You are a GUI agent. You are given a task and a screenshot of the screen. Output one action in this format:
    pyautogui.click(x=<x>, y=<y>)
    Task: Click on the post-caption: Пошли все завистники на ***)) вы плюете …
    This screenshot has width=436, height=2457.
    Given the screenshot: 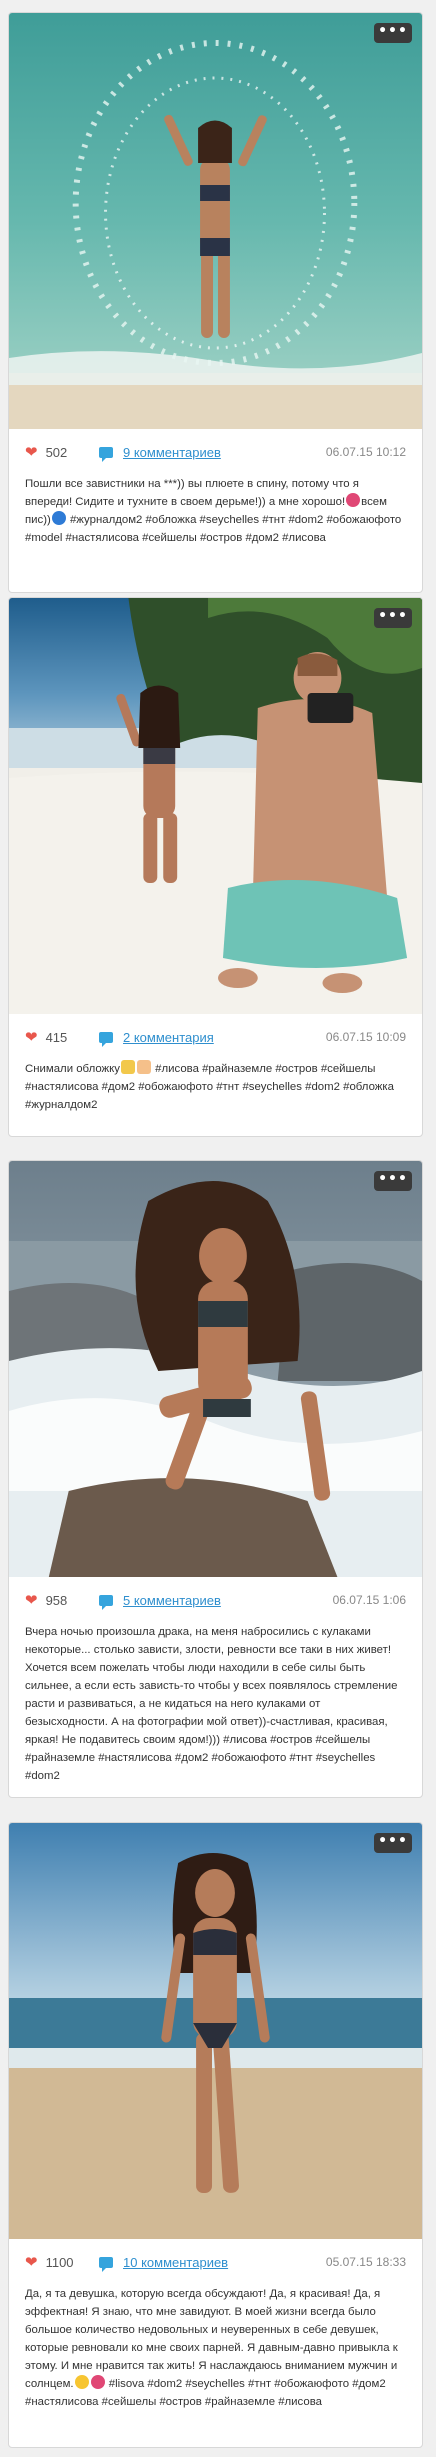 What is the action you would take?
    pyautogui.click(x=215, y=518)
    